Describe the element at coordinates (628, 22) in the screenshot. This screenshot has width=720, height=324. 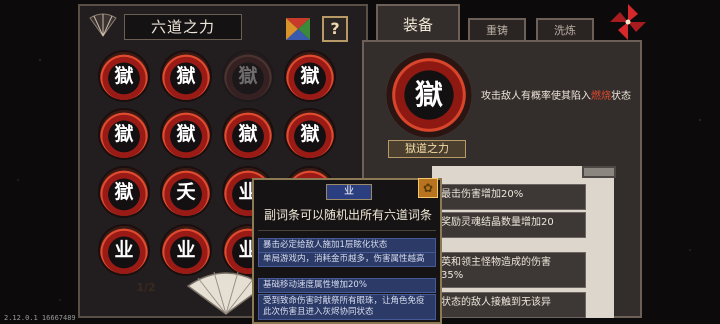
I see `pinwheel-icon` at that location.